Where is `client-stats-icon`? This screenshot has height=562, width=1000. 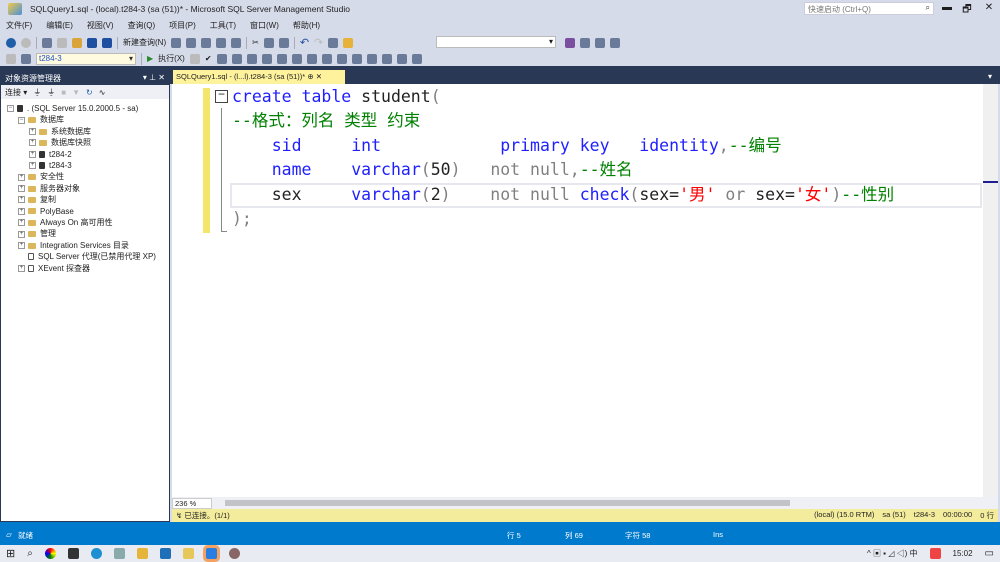
client-stats-icon is located at coordinates (296, 58).